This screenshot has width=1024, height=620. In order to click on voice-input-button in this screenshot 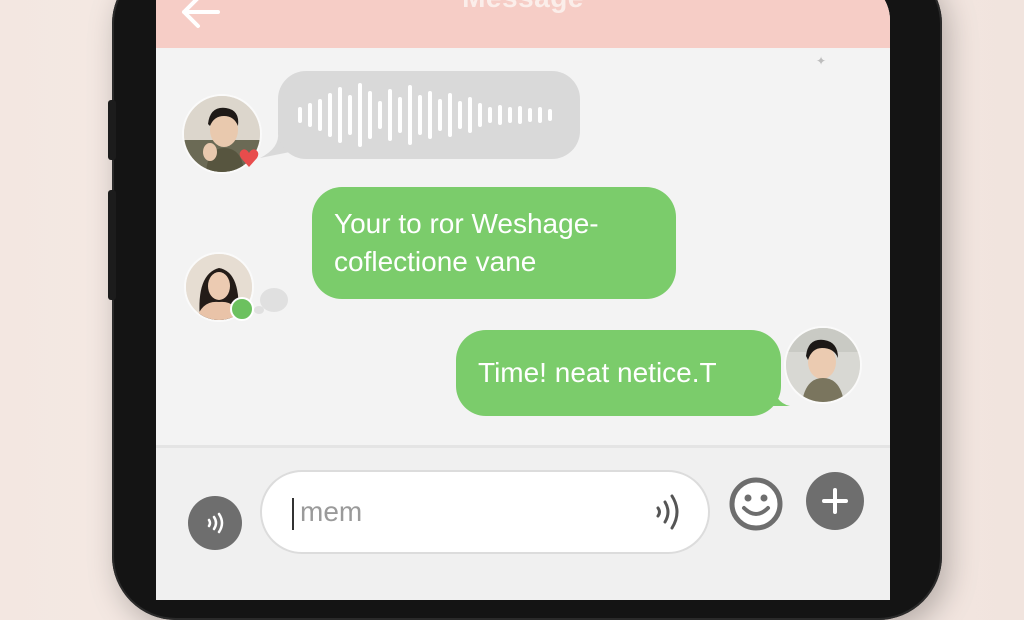, I will do `click(215, 523)`.